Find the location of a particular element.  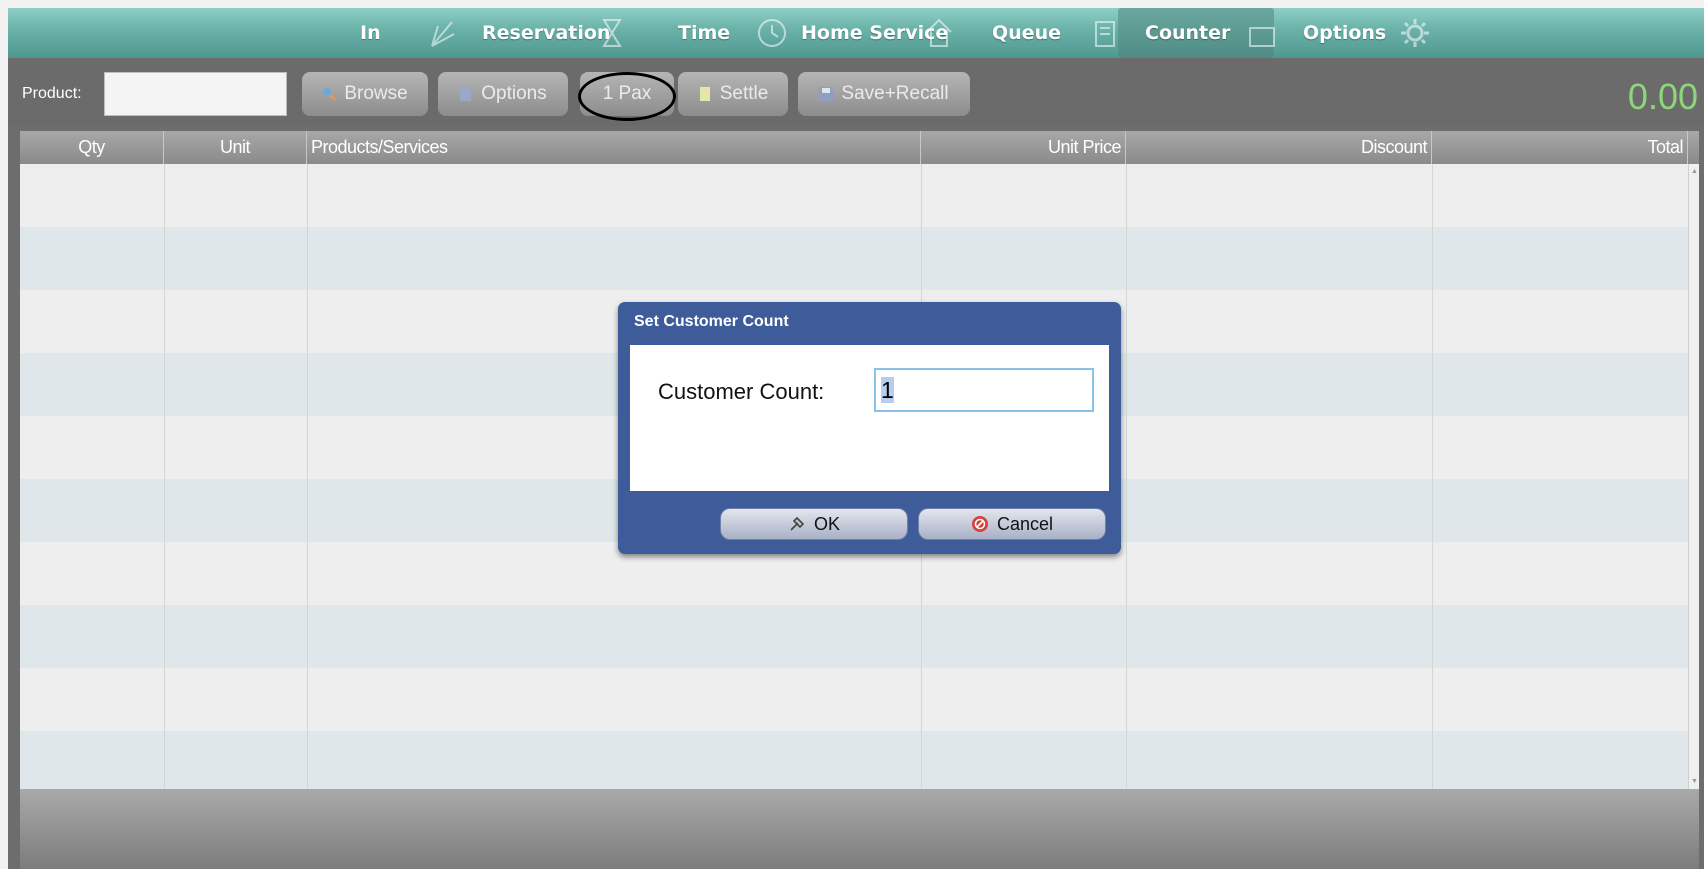

tab-counter: Counter is located at coordinates (1196, 33).